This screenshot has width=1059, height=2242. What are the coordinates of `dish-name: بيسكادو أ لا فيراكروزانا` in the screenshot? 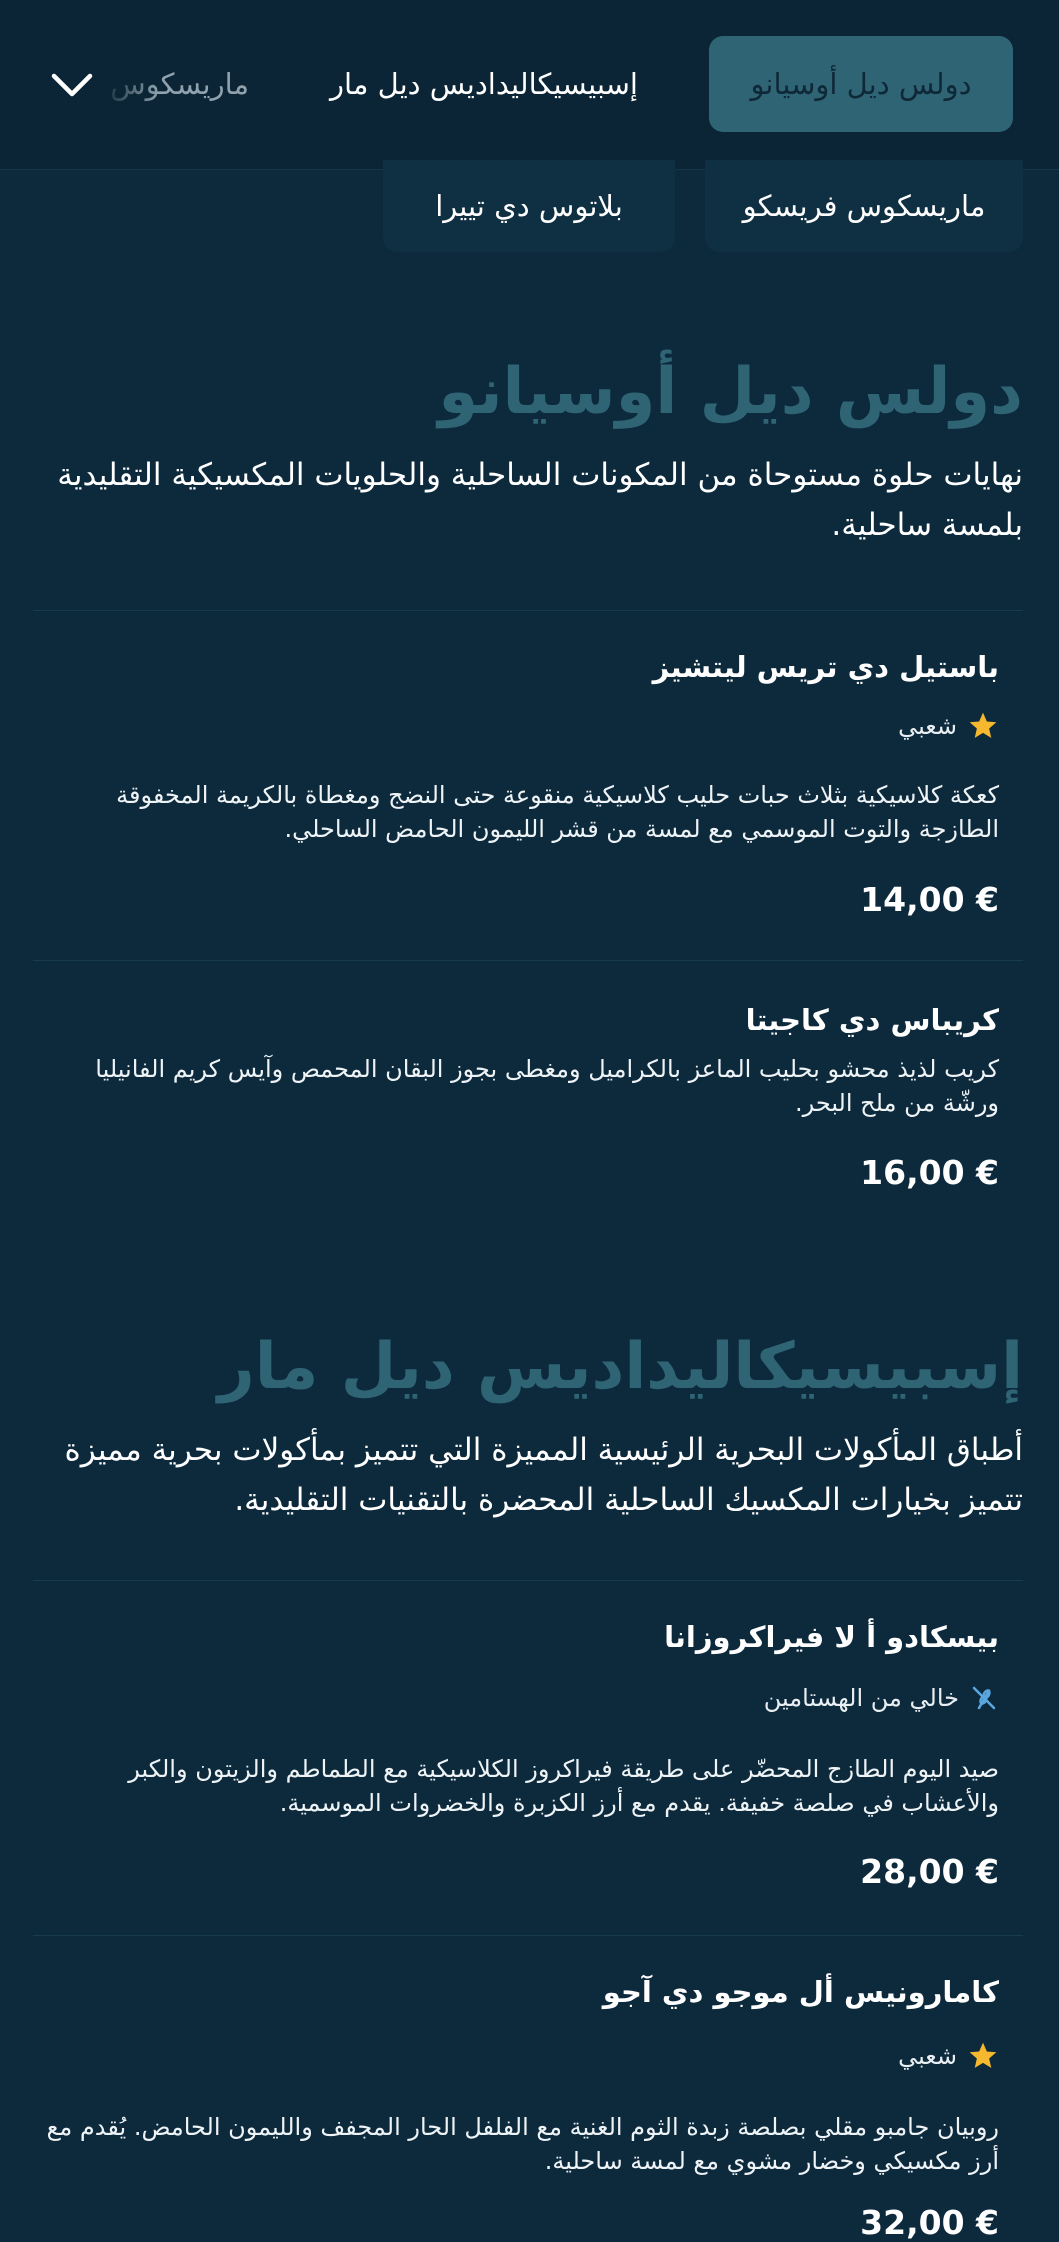 It's located at (831, 1637).